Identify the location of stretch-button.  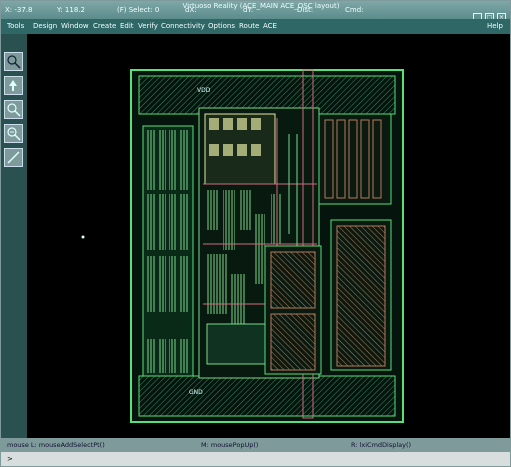
(13, 157).